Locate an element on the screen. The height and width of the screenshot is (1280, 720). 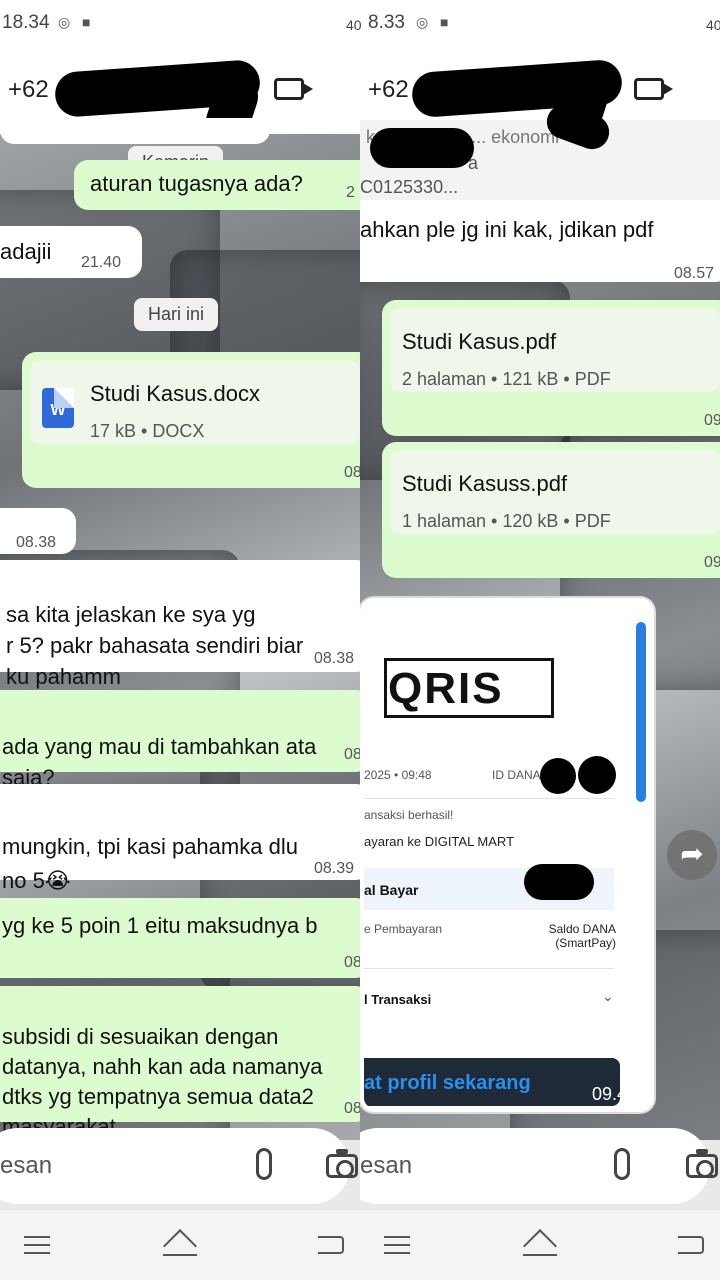
message-bubble is located at coordinates (135, 131).